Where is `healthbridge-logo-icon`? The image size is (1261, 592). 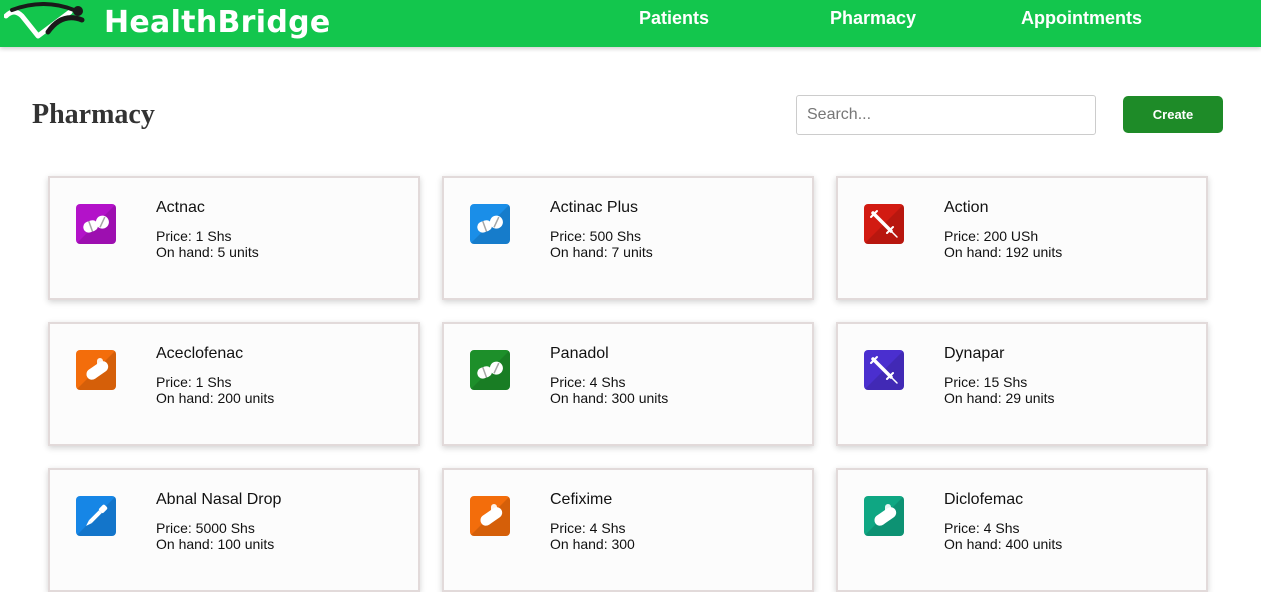
healthbridge-logo-icon is located at coordinates (45, 22).